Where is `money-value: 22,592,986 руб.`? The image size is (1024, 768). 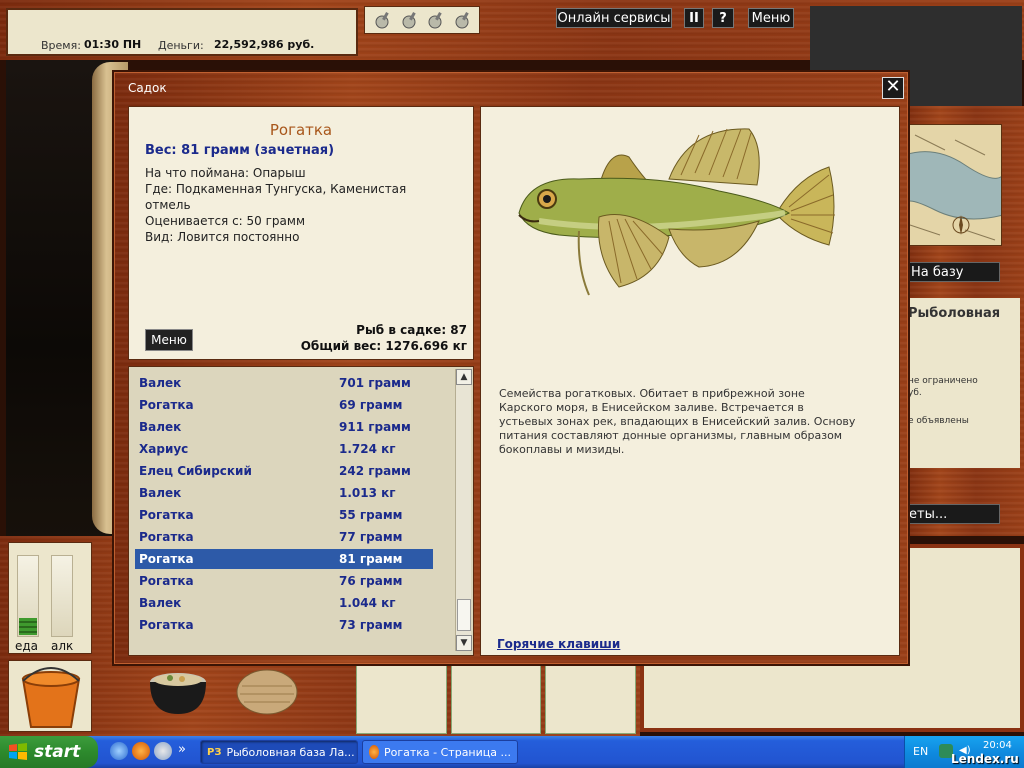
money-value: 22,592,986 руб. is located at coordinates (264, 44).